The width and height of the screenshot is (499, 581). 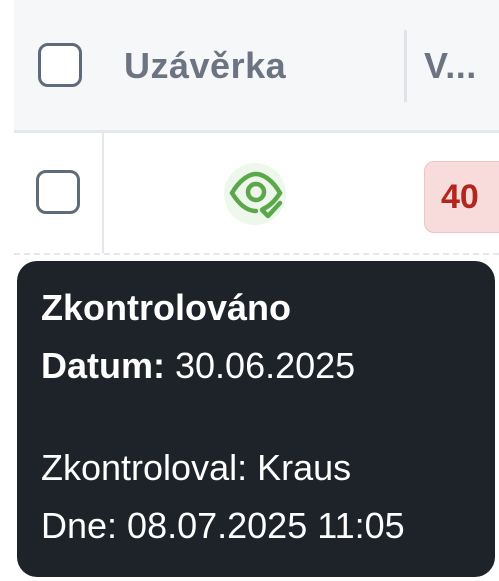 I want to click on tooltip-date-line: Datum: 30.06.2025, so click(x=256, y=366).